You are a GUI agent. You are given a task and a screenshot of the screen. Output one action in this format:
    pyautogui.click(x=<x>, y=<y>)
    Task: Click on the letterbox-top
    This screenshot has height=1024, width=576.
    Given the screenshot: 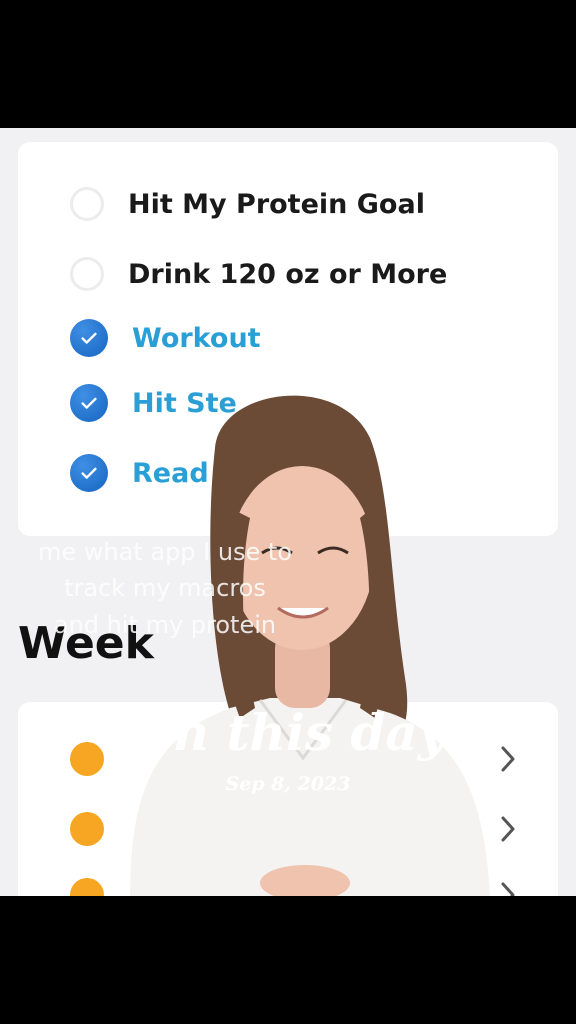 What is the action you would take?
    pyautogui.click(x=288, y=64)
    